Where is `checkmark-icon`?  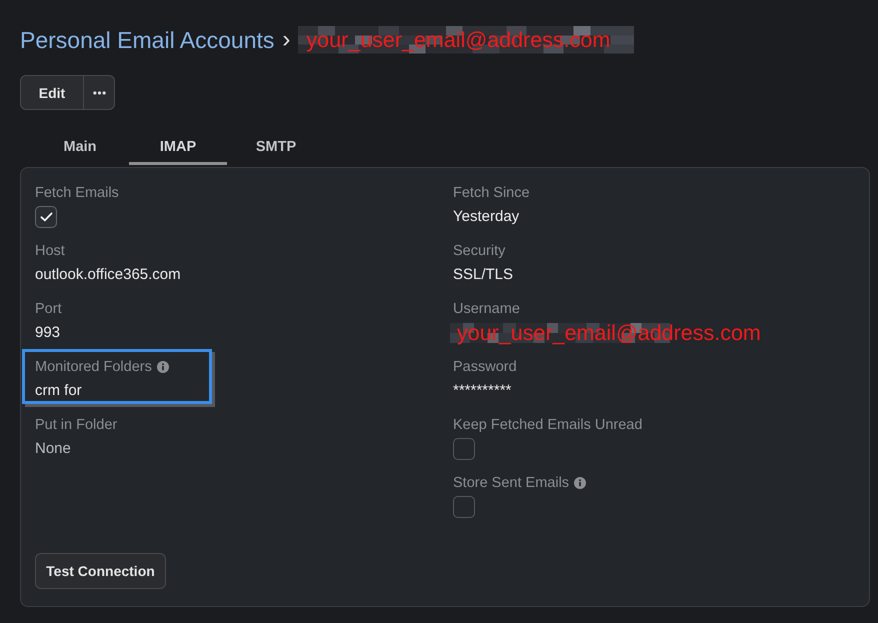 checkmark-icon is located at coordinates (46, 217).